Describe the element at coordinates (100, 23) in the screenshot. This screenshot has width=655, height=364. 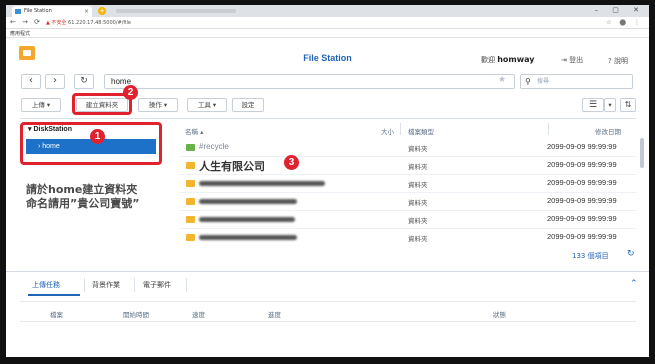
I see `url-text: 61.220.17.48:5000/#/file` at that location.